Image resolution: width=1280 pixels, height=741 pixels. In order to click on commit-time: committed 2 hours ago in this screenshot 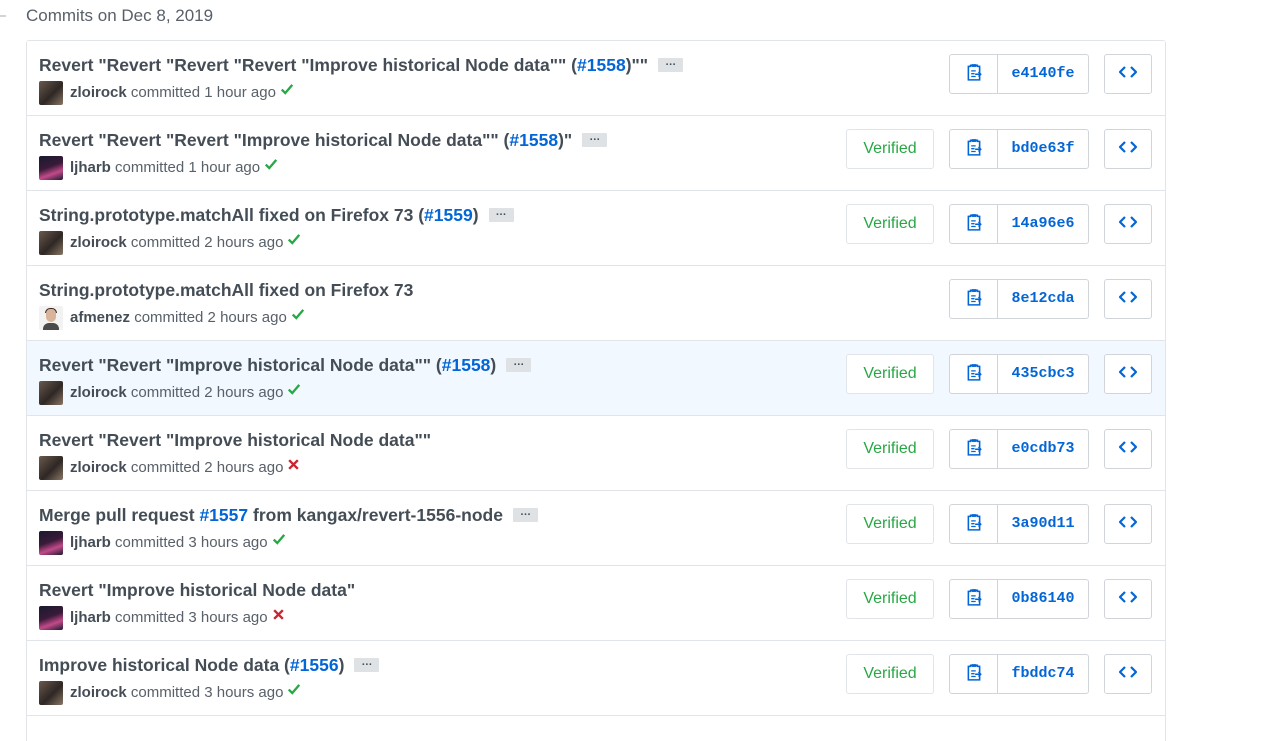, I will do `click(210, 317)`.